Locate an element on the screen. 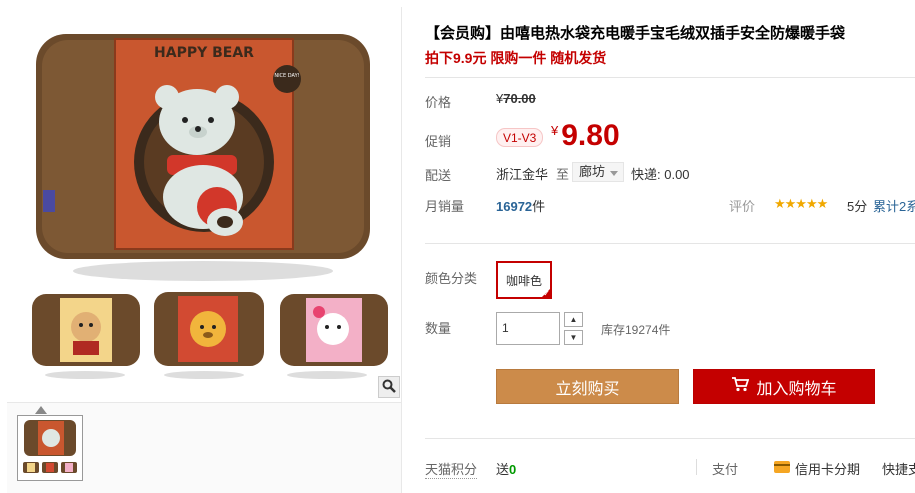 The width and height of the screenshot is (915, 493). promo-label: 促销 is located at coordinates (438, 141).